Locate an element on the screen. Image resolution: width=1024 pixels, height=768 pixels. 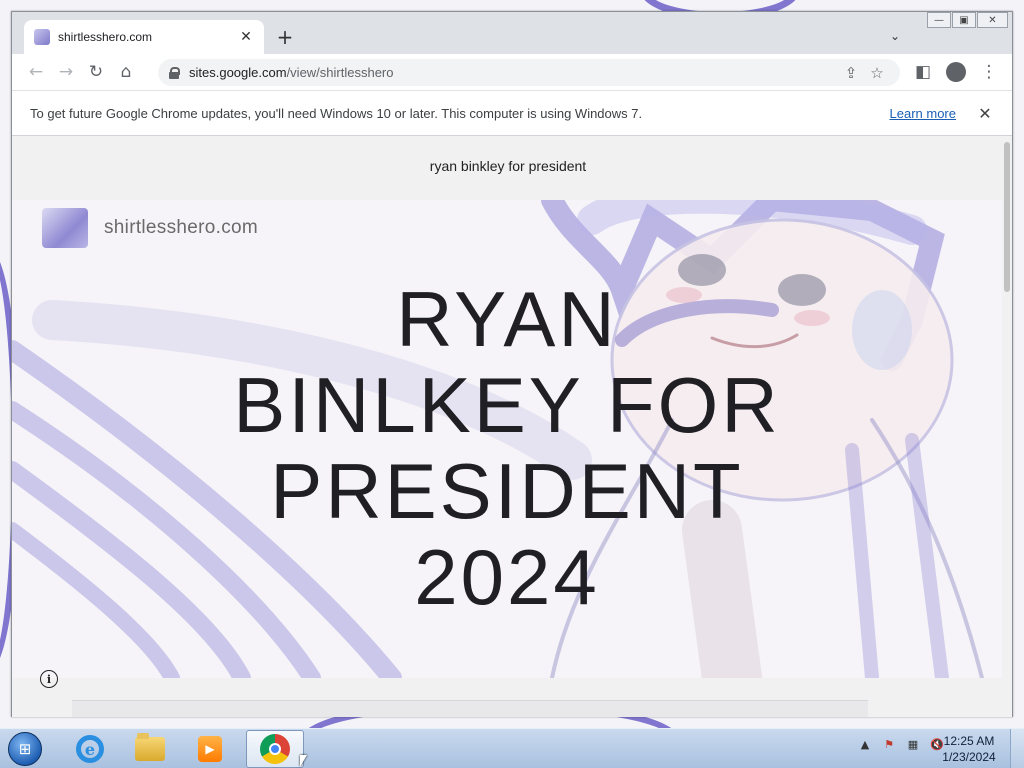
site-brand: shirtlesshero.com is located at coordinates (150, 228).